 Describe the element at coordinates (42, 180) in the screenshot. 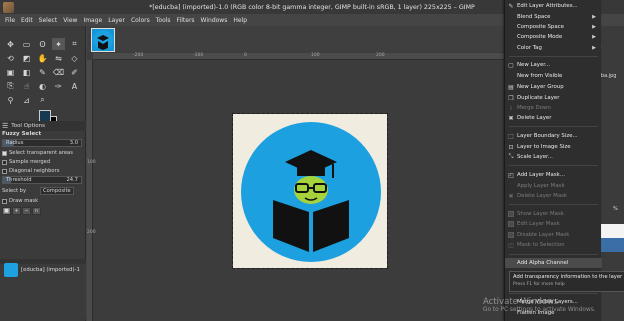

I see `threshold-slider: Threshold 24.7` at that location.